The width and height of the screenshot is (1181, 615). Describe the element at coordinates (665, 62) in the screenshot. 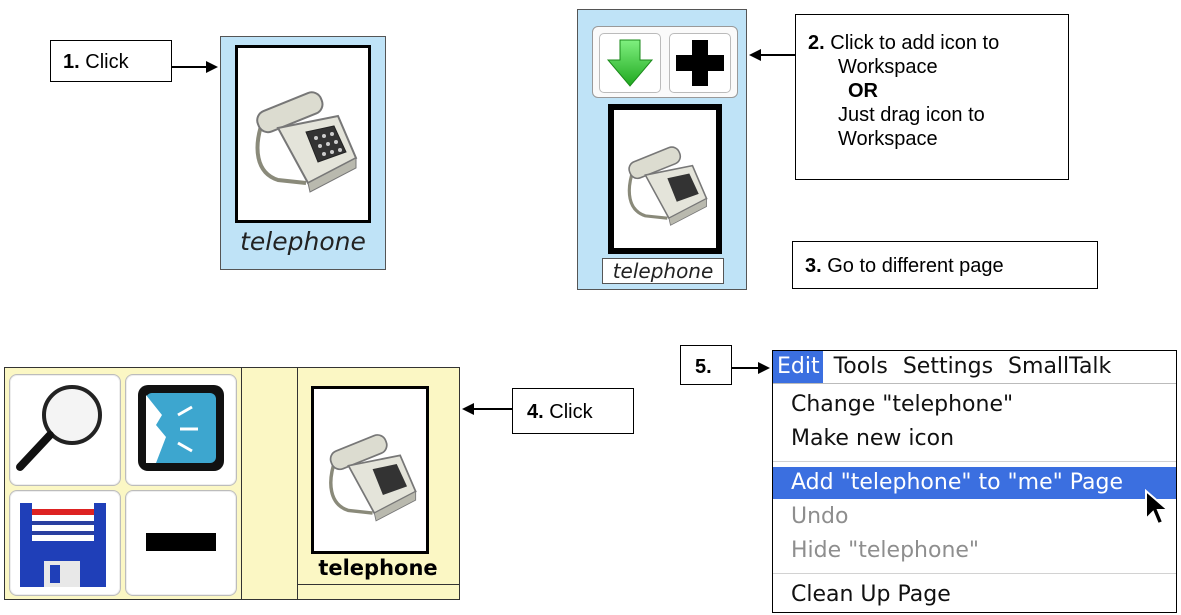

I see `icon-toolbar` at that location.